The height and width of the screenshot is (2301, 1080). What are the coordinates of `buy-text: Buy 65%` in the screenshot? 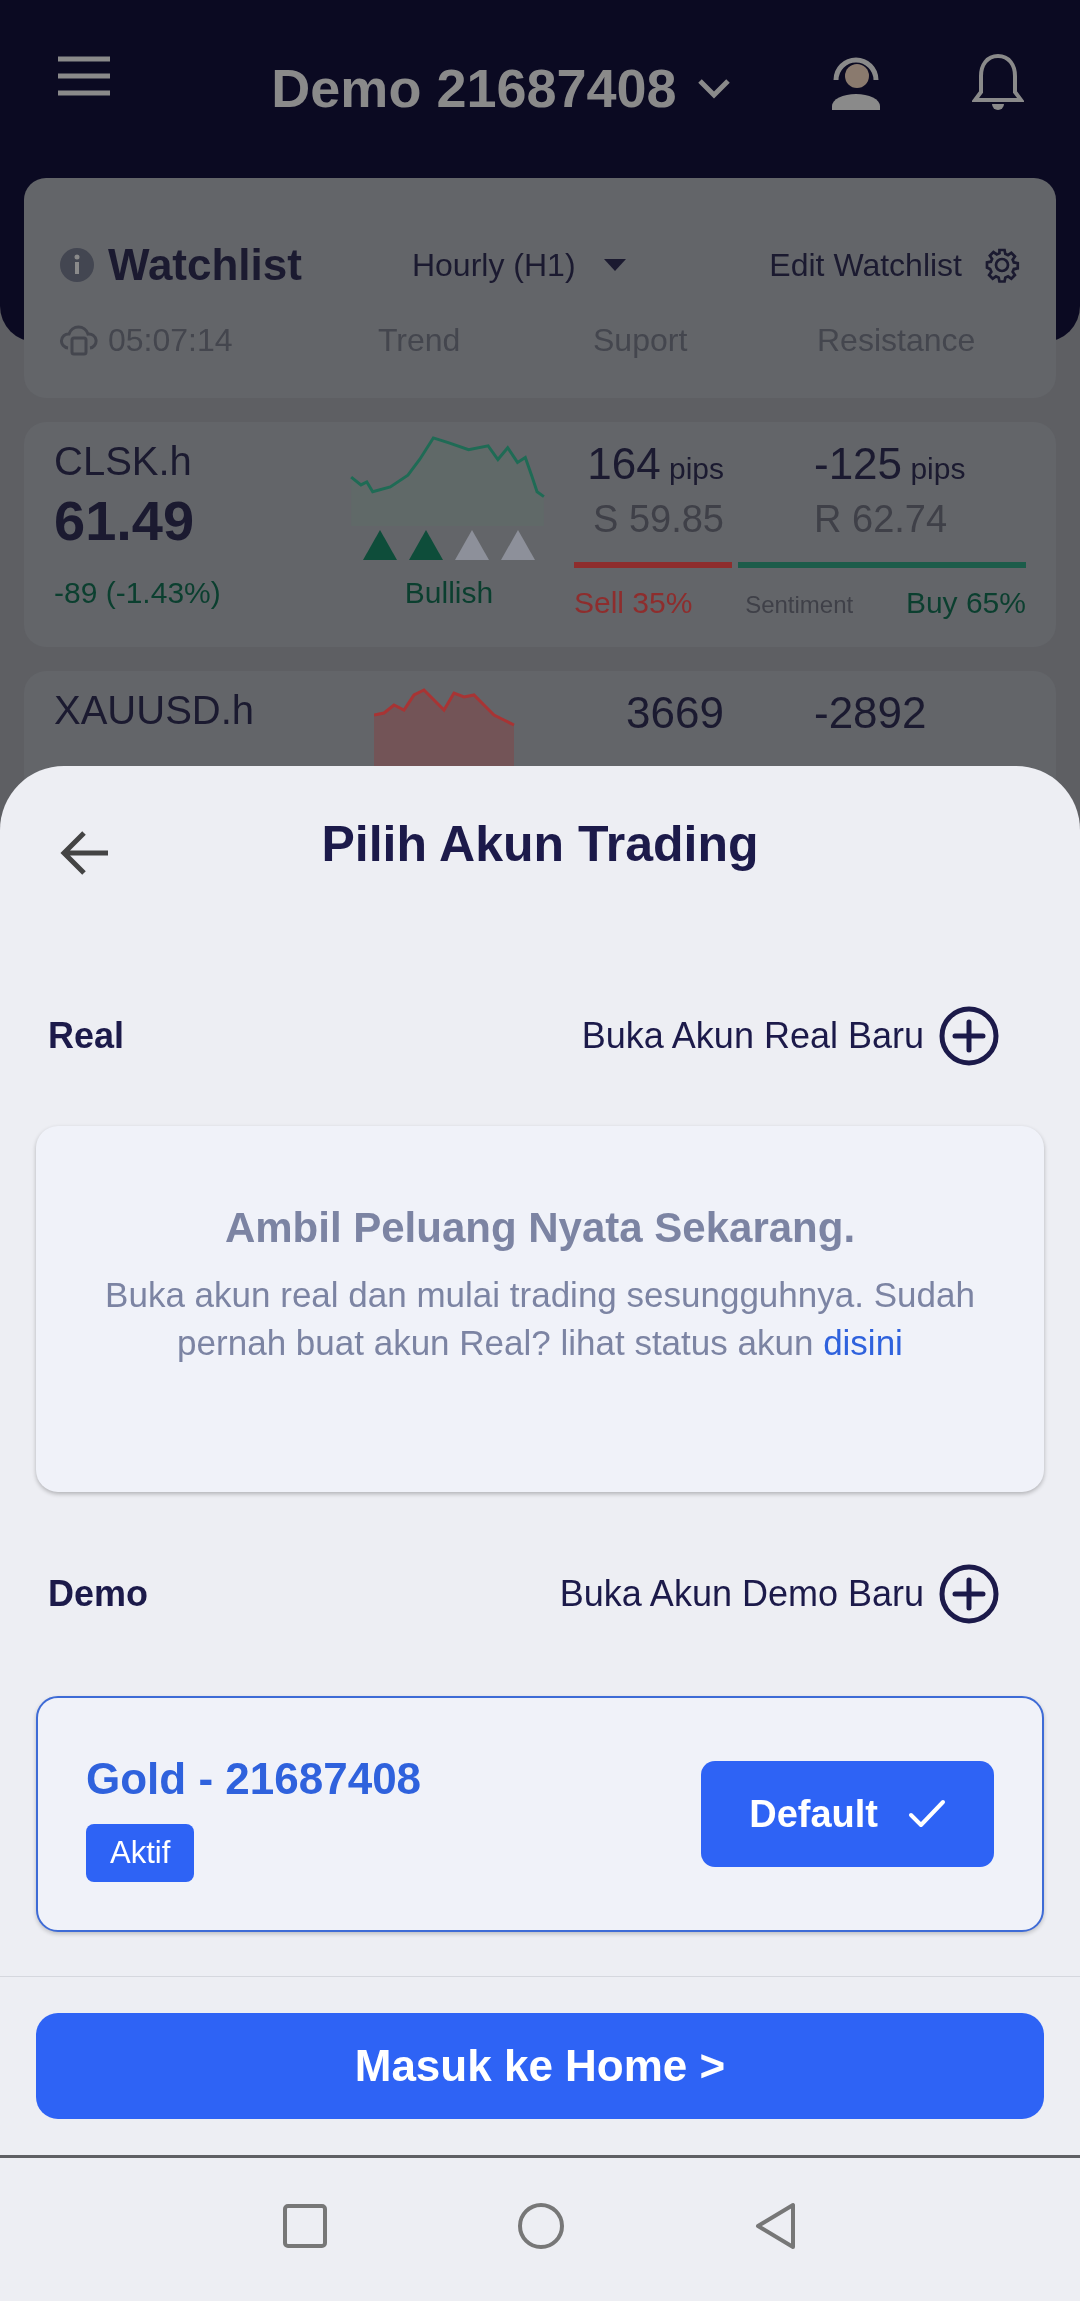 It's located at (965, 603).